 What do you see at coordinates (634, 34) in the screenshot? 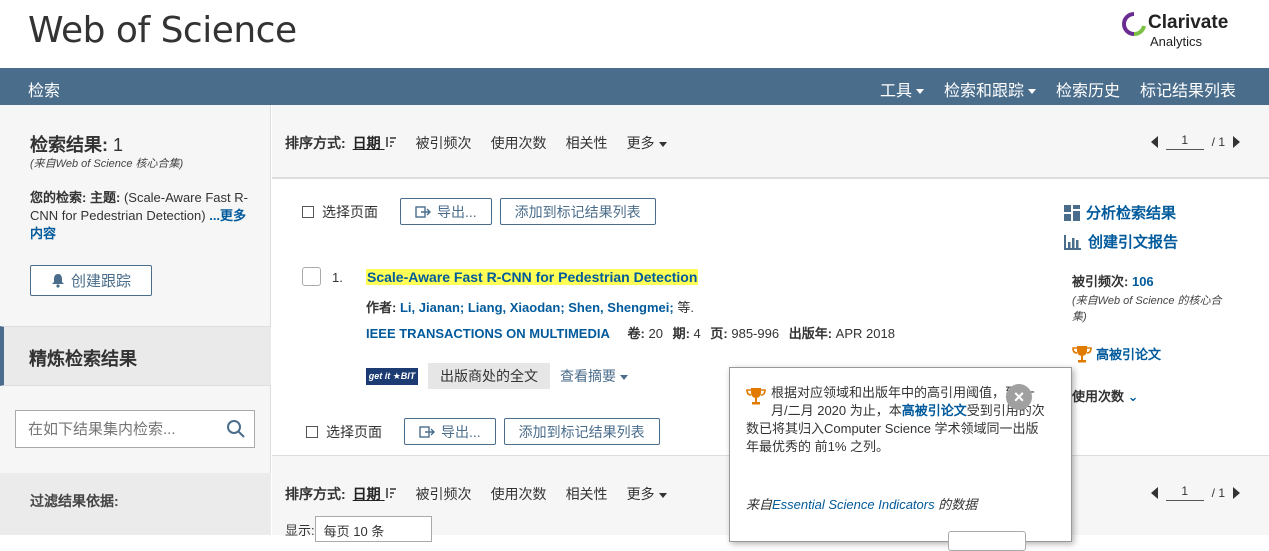
I see `header: Web of Science Clarivate Analytics` at bounding box center [634, 34].